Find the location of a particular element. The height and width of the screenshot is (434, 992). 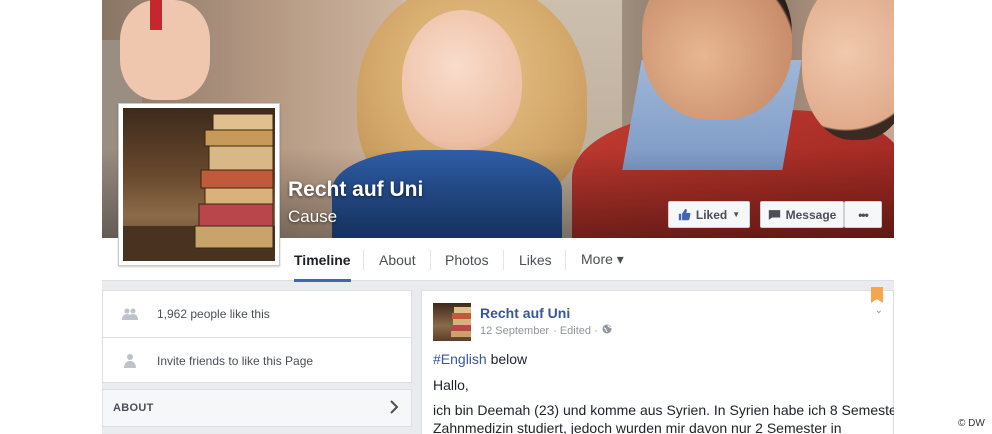

profile-picture is located at coordinates (199, 184).